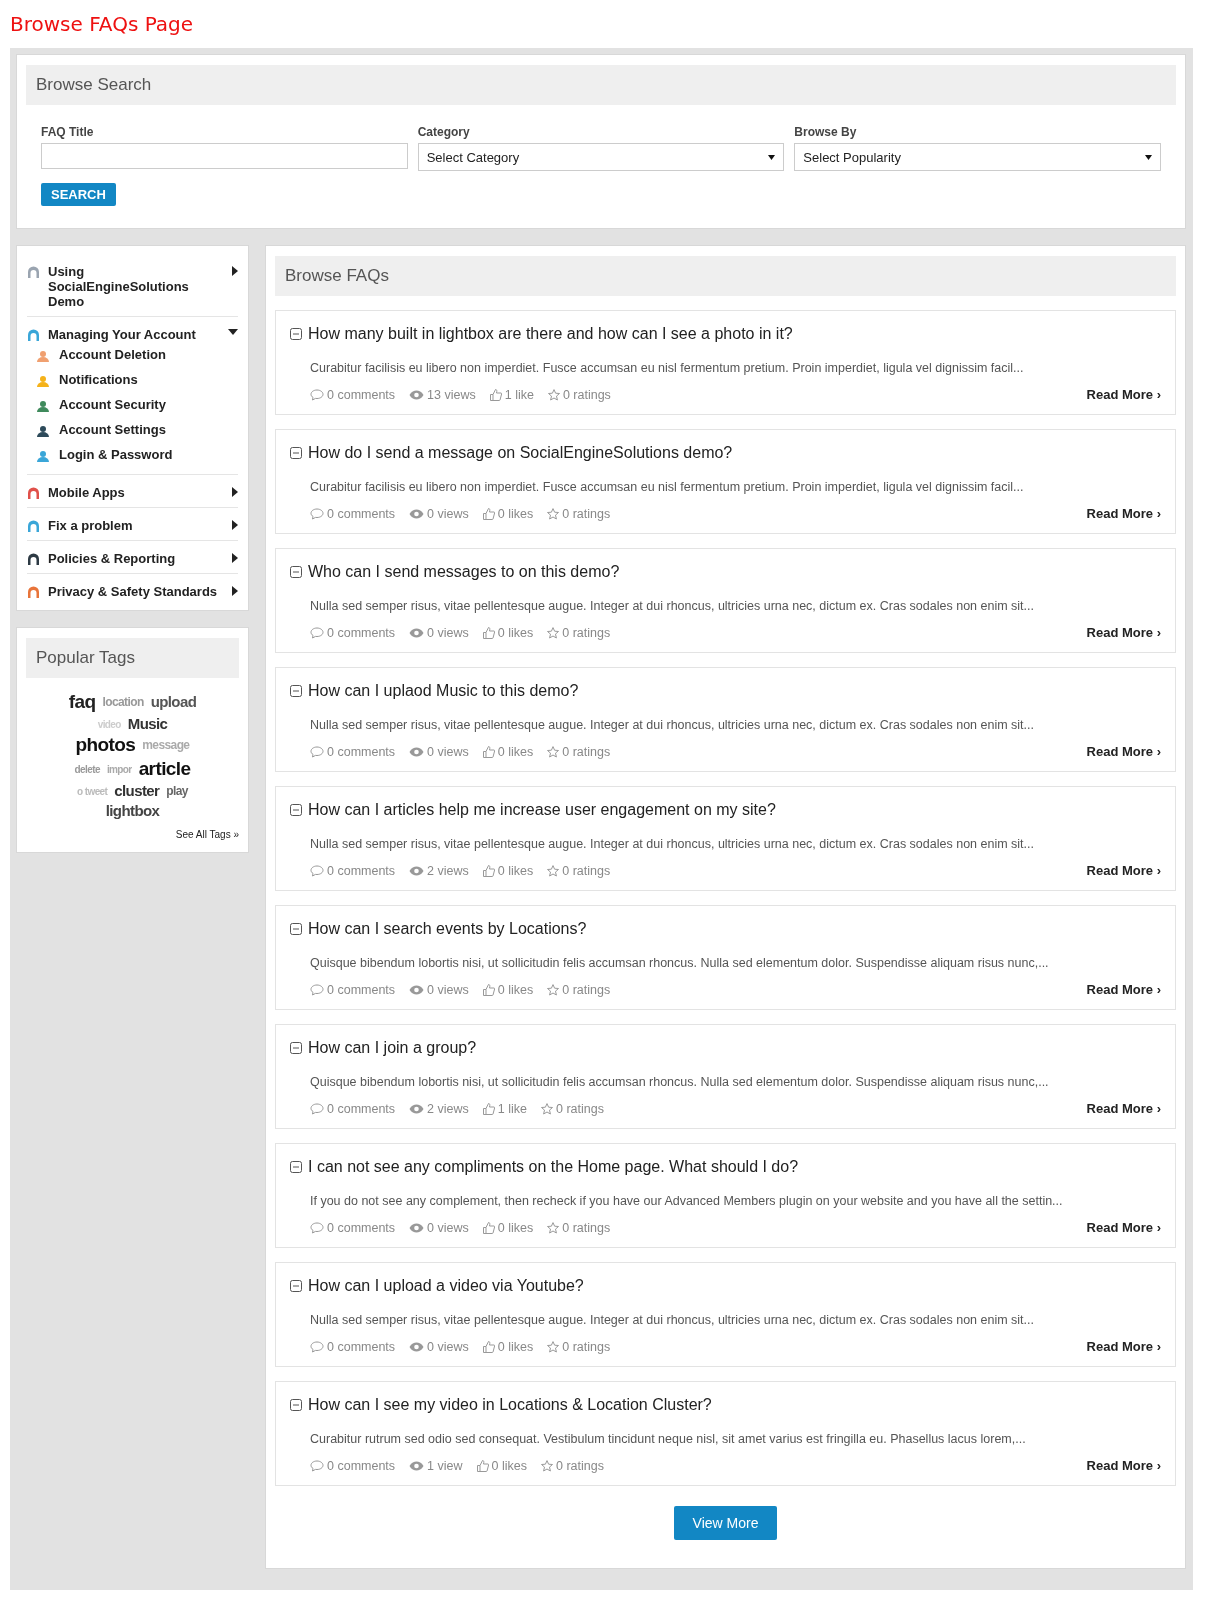  What do you see at coordinates (136, 286) in the screenshot?
I see `category-item: Using SocialEngineSolutions Demo` at bounding box center [136, 286].